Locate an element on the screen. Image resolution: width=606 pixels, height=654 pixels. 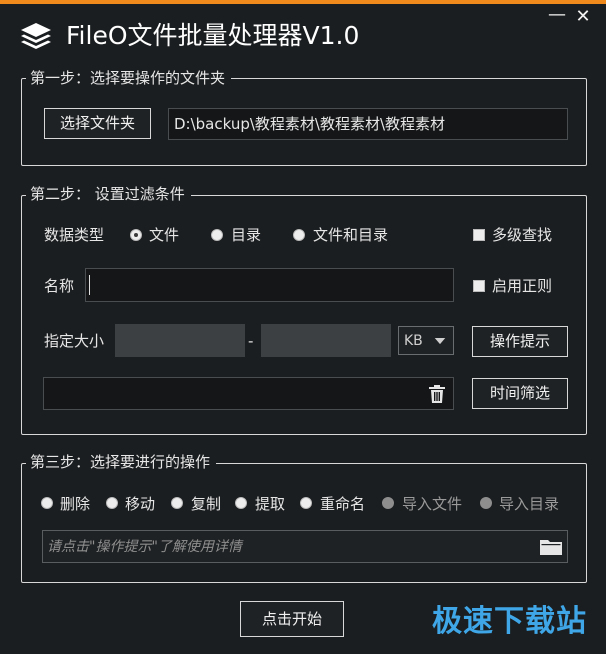
minimize-button: — is located at coordinates (557, 15).